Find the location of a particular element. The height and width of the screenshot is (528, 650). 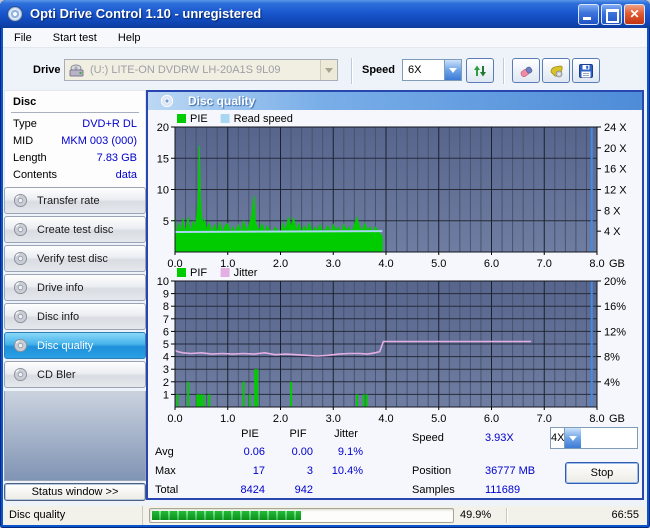

eraser-icon is located at coordinates (526, 71).